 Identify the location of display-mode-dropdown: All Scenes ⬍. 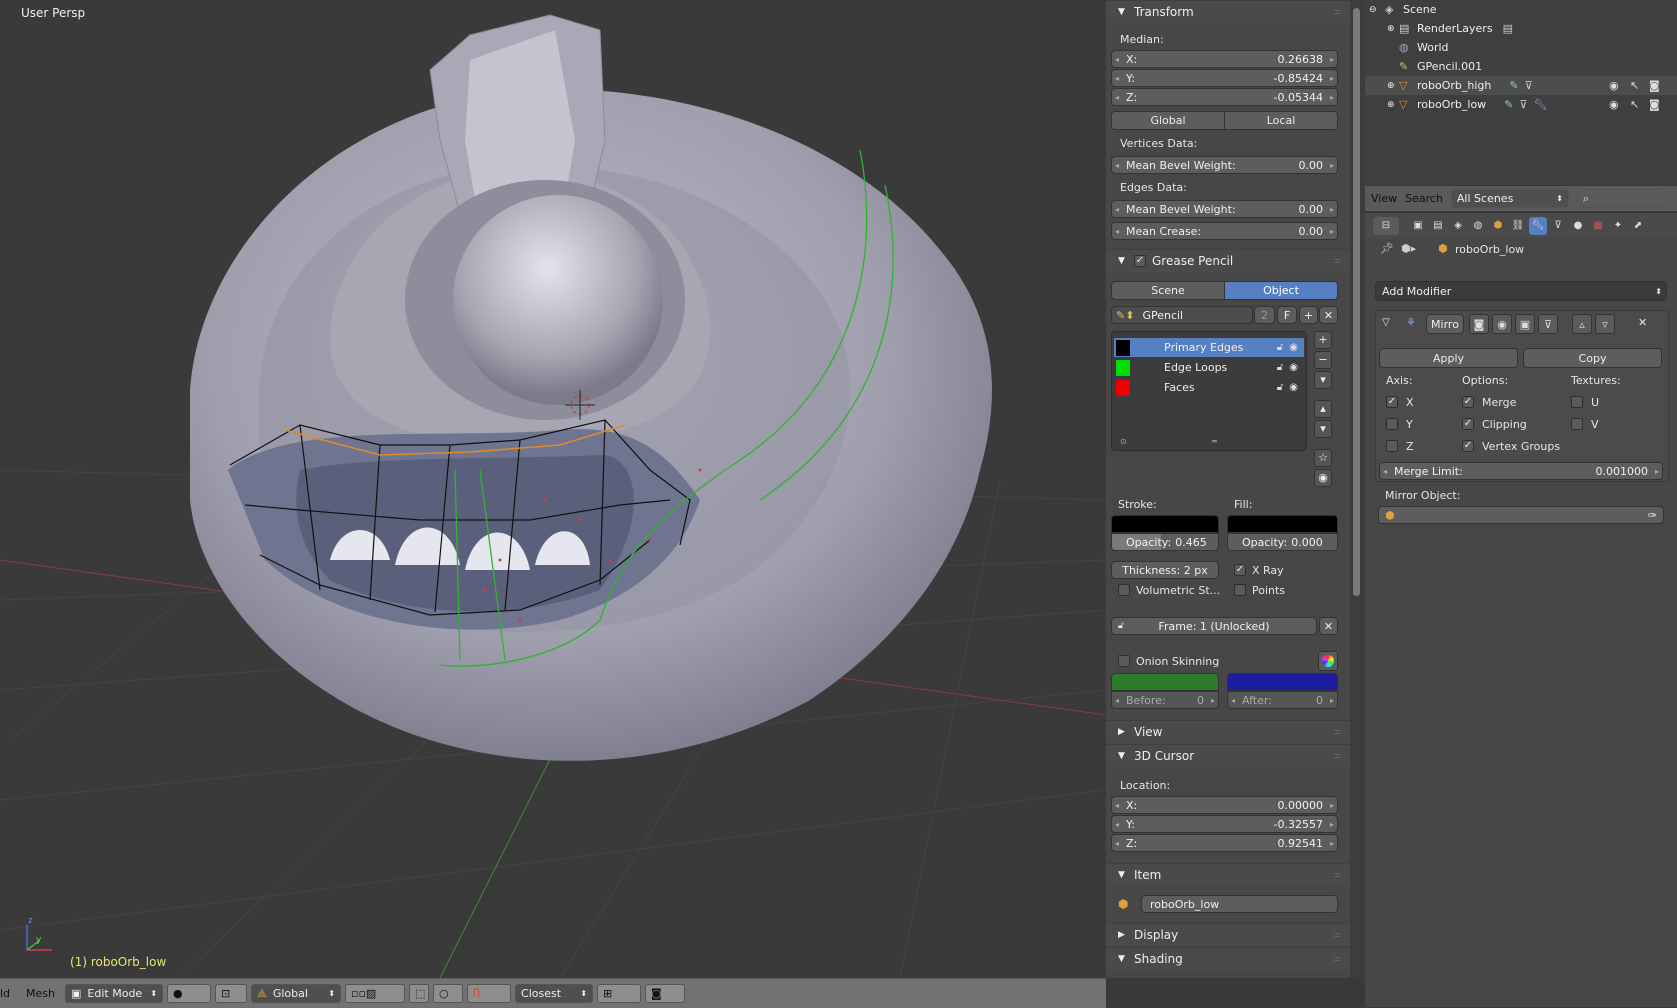
(1509, 198).